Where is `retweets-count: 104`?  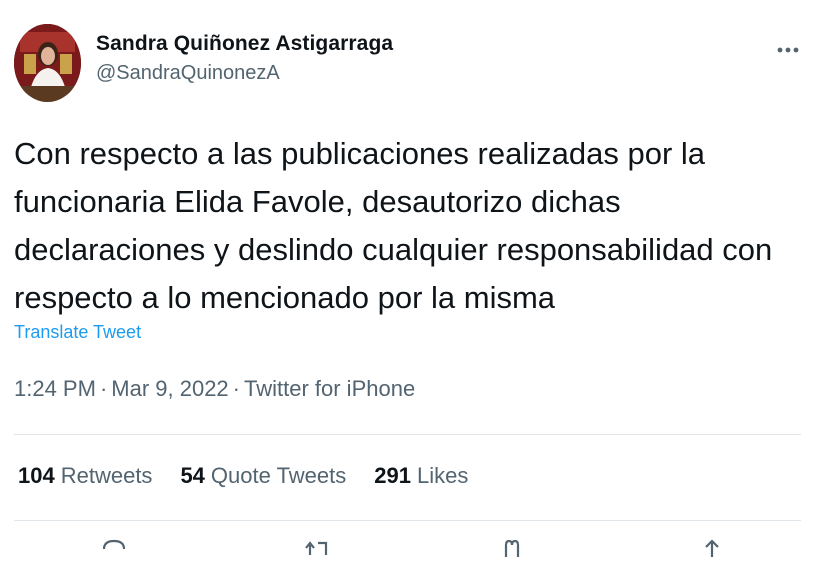
retweets-count: 104 is located at coordinates (36, 475).